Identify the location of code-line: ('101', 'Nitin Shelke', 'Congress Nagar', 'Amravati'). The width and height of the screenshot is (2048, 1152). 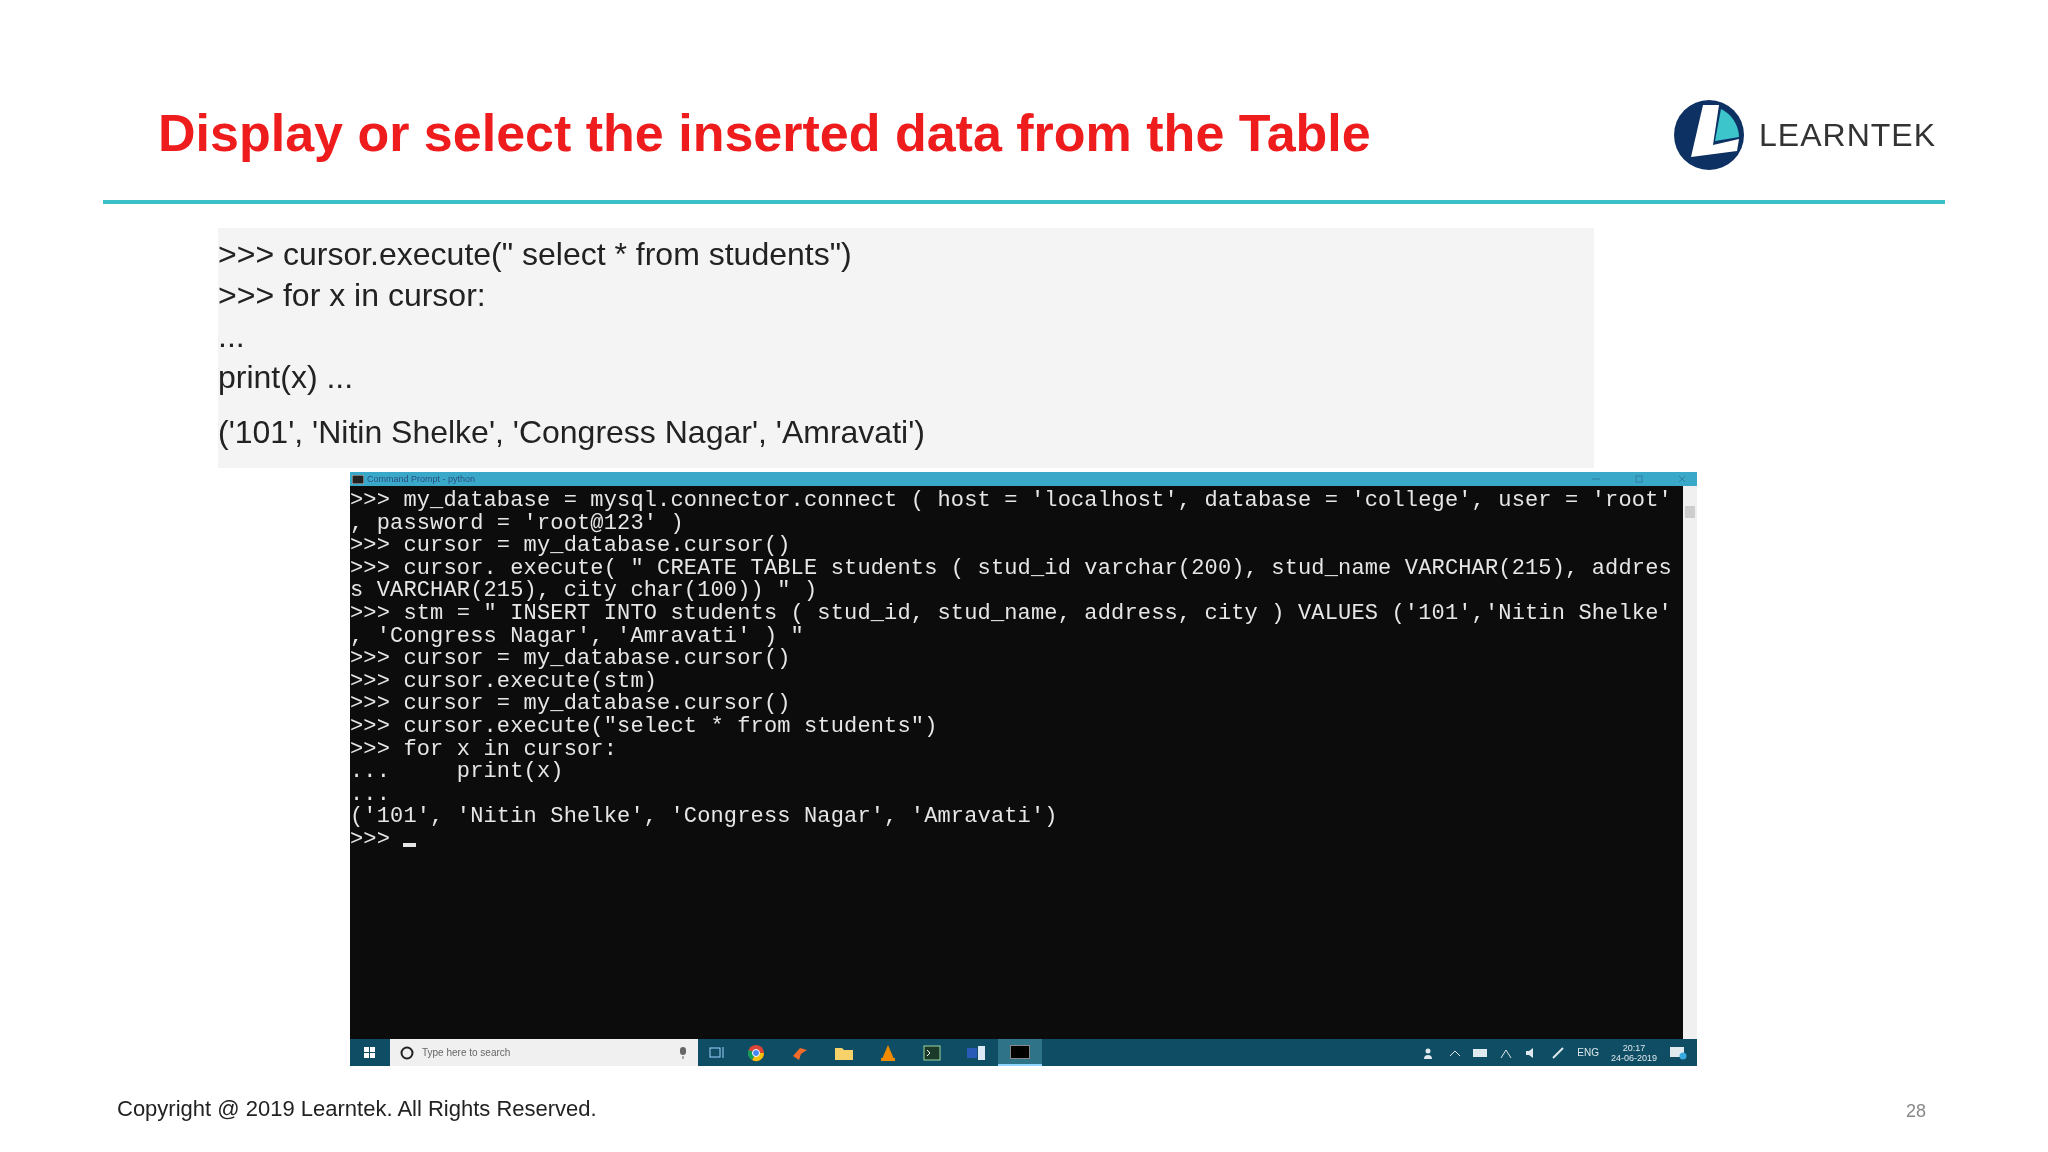
(571, 432).